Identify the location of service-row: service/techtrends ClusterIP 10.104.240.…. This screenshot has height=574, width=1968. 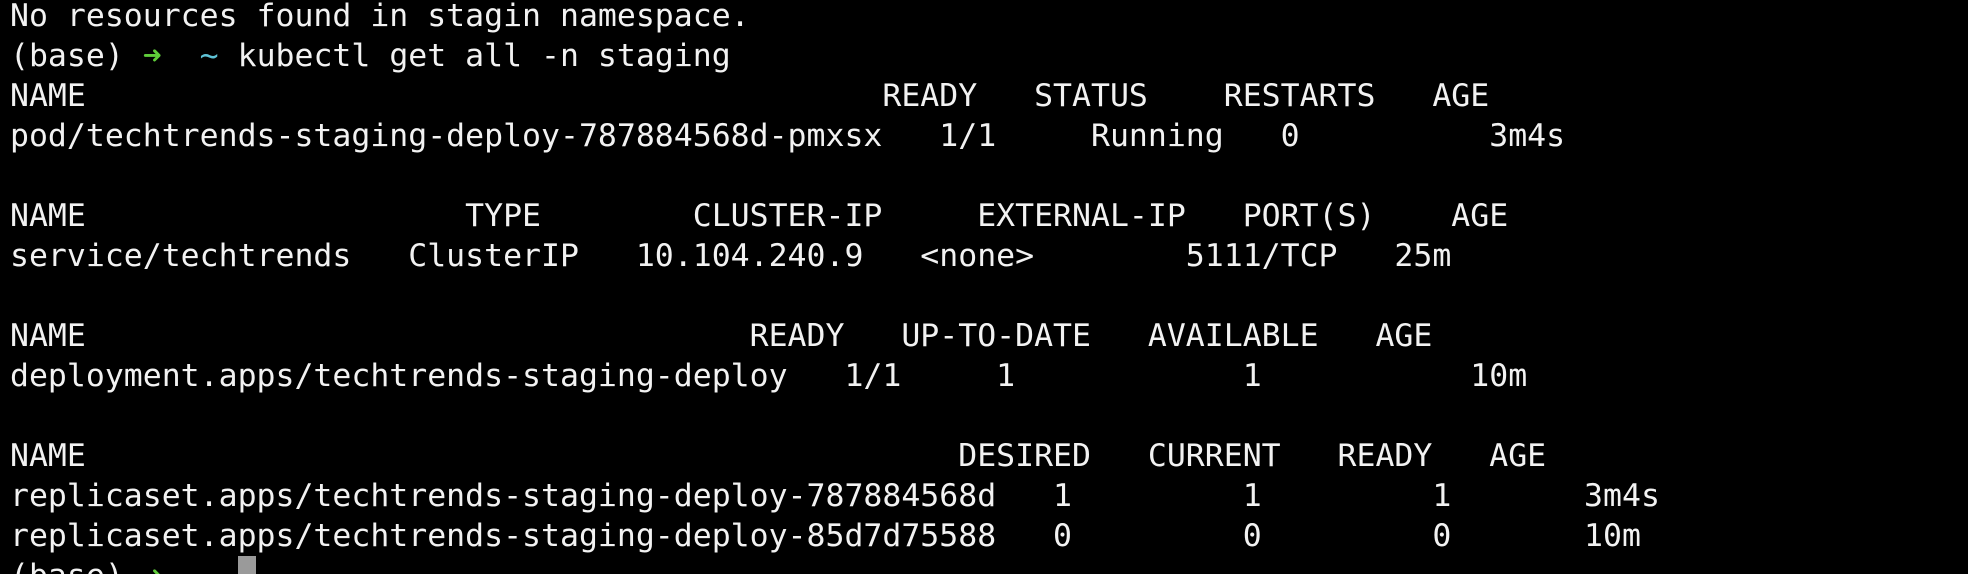
(731, 256).